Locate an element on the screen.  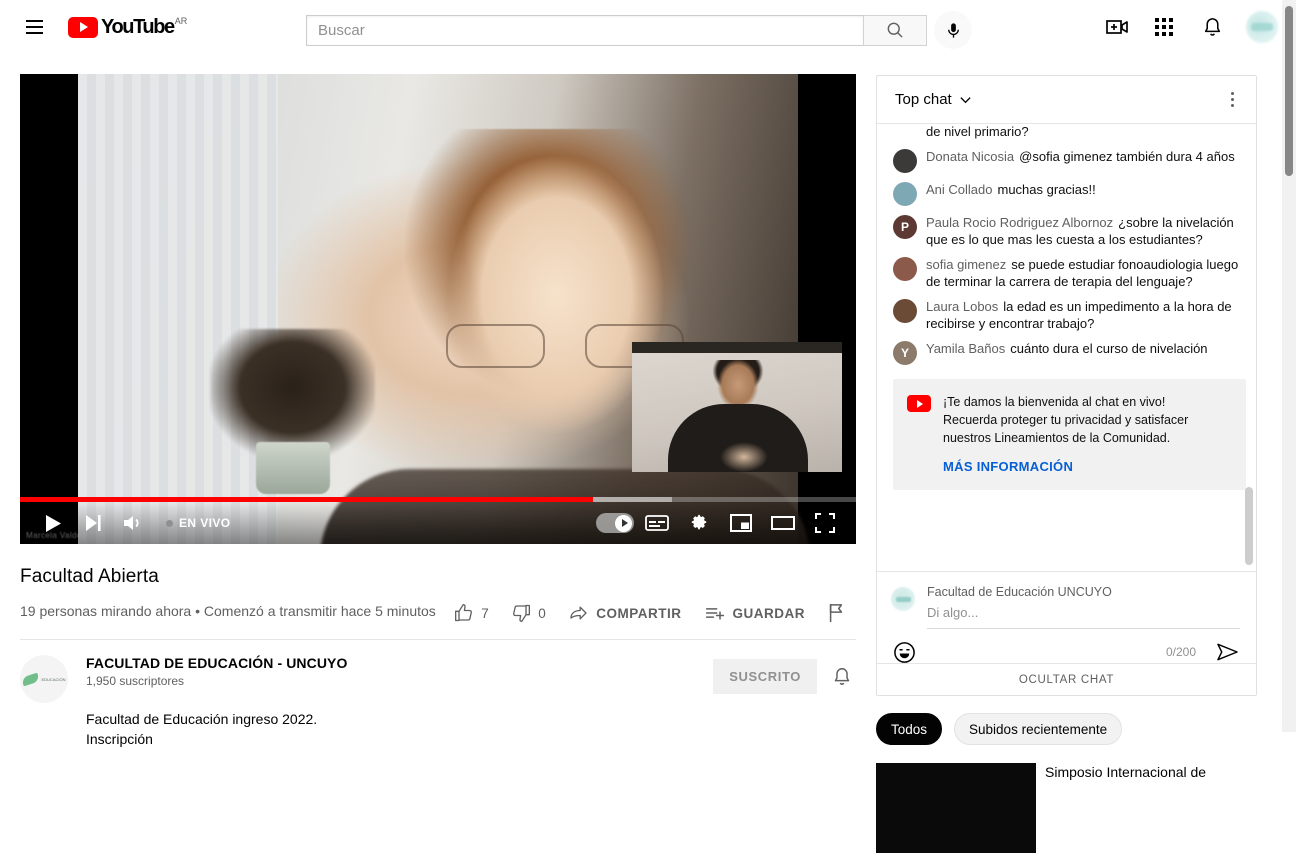
search-area is located at coordinates (639, 30).